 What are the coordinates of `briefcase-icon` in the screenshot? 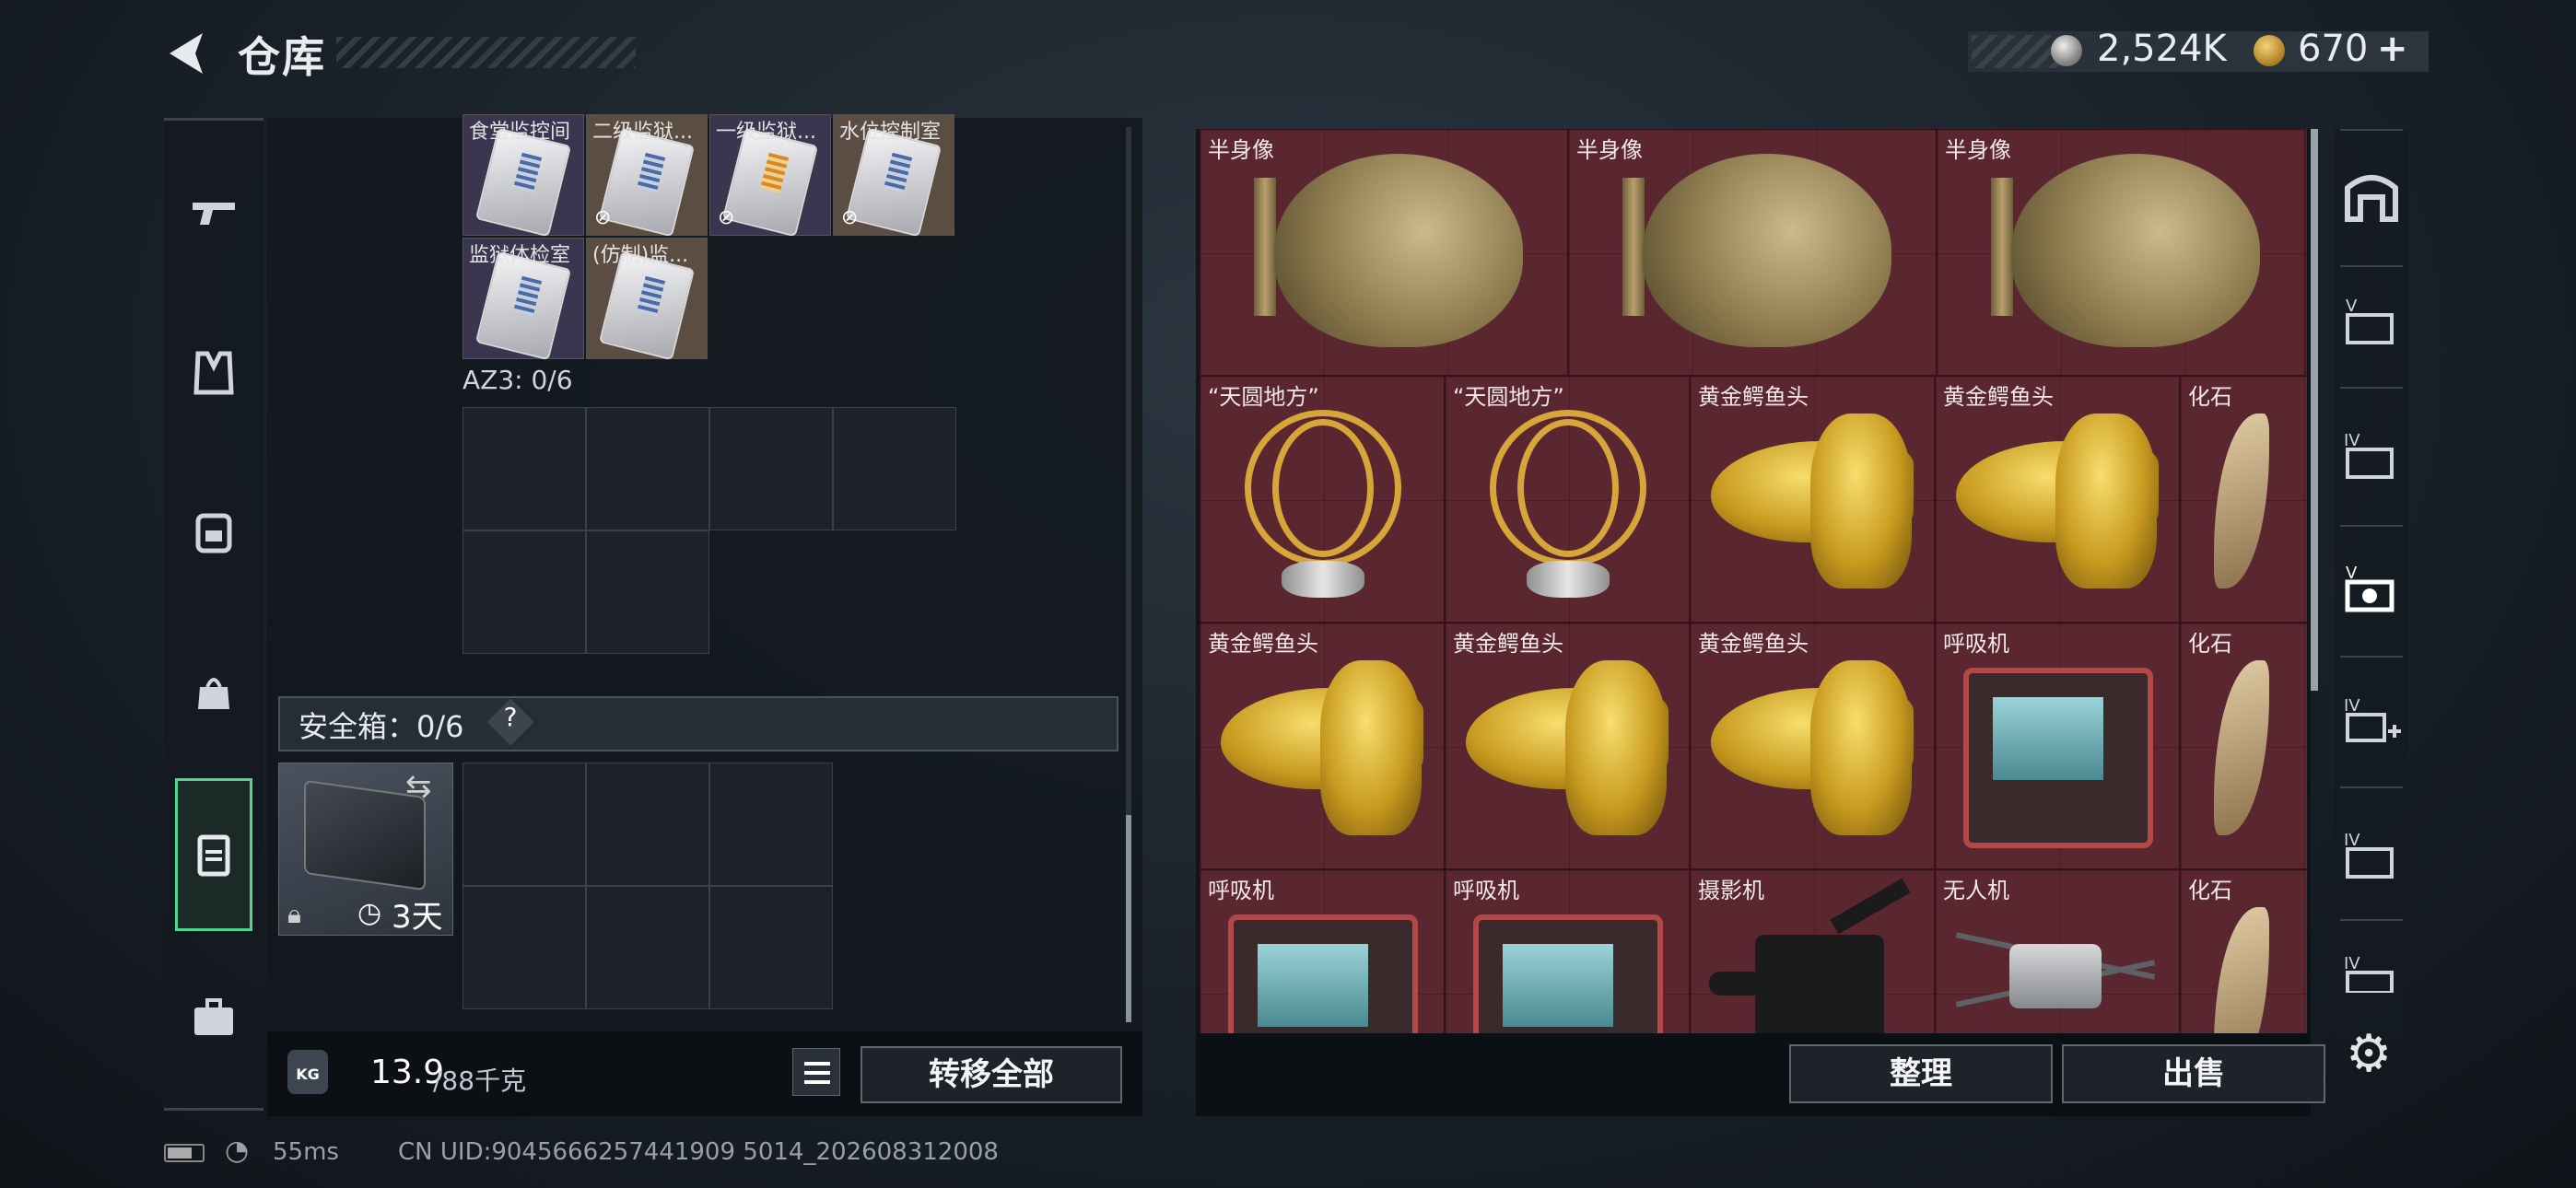 It's located at (213, 1016).